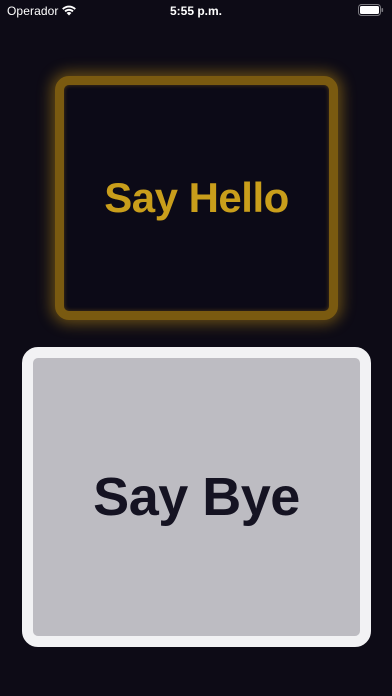 The height and width of the screenshot is (696, 392). What do you see at coordinates (371, 10) in the screenshot?
I see `battery-icon` at bounding box center [371, 10].